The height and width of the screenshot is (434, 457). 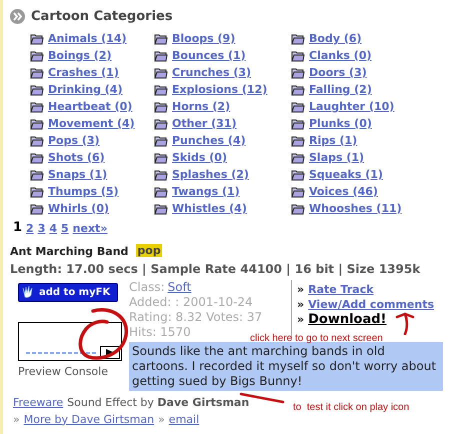 What do you see at coordinates (351, 107) in the screenshot?
I see `category-link: Laughter (10)` at bounding box center [351, 107].